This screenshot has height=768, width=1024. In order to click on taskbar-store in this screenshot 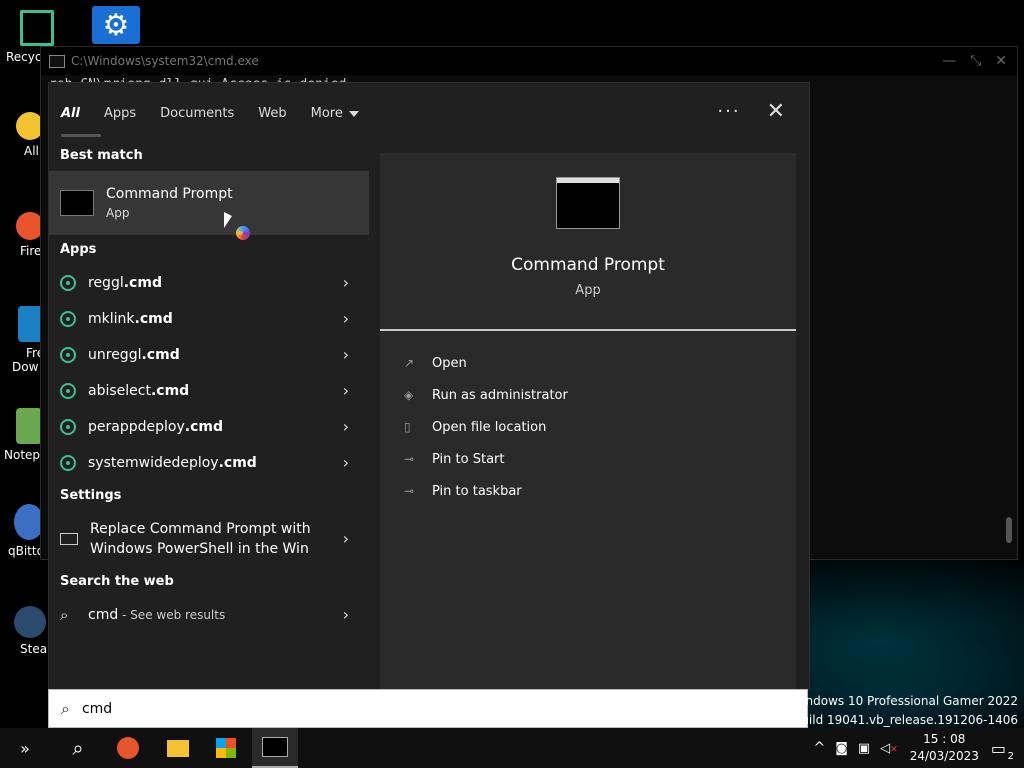, I will do `click(226, 748)`.